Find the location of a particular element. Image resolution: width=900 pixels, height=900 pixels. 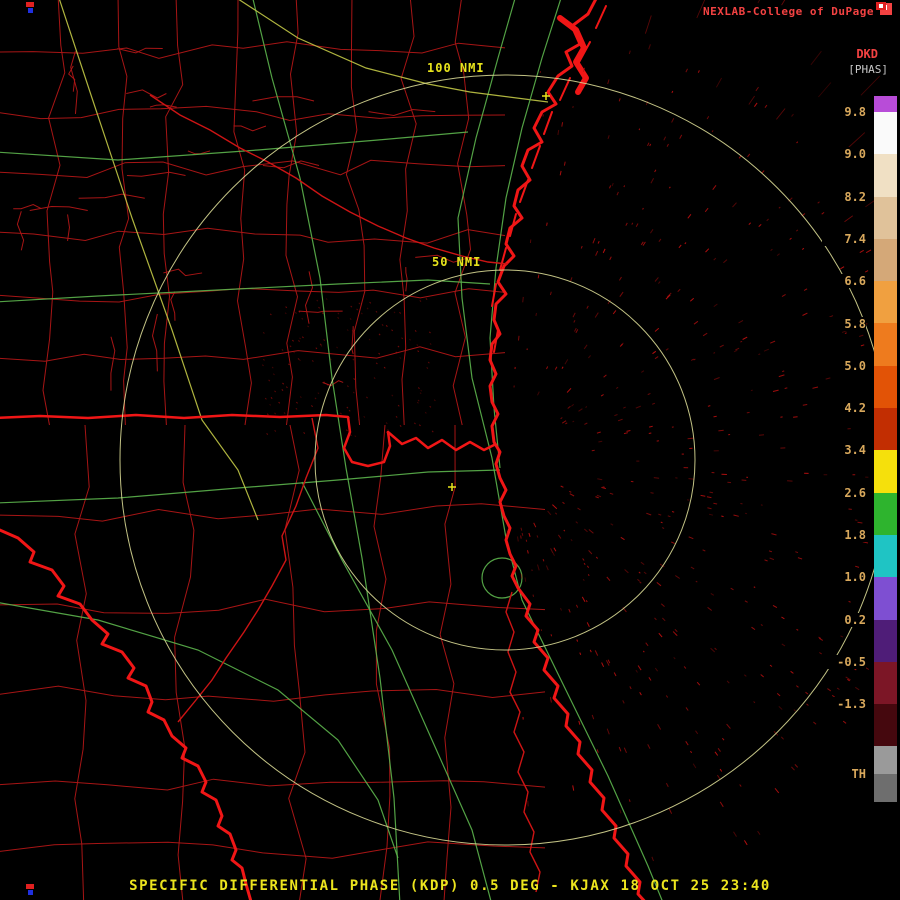

colorbar-tick: 9.8 is located at coordinates (844, 112).